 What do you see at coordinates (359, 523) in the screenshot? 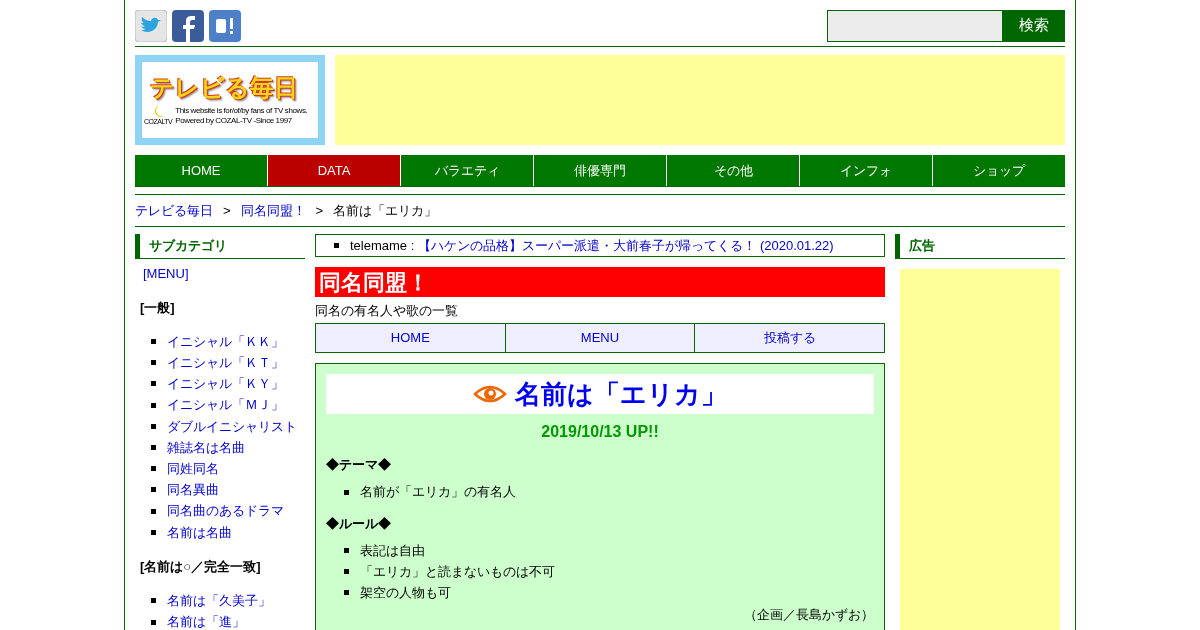
I see `block-heading: ◆ルール◆` at bounding box center [359, 523].